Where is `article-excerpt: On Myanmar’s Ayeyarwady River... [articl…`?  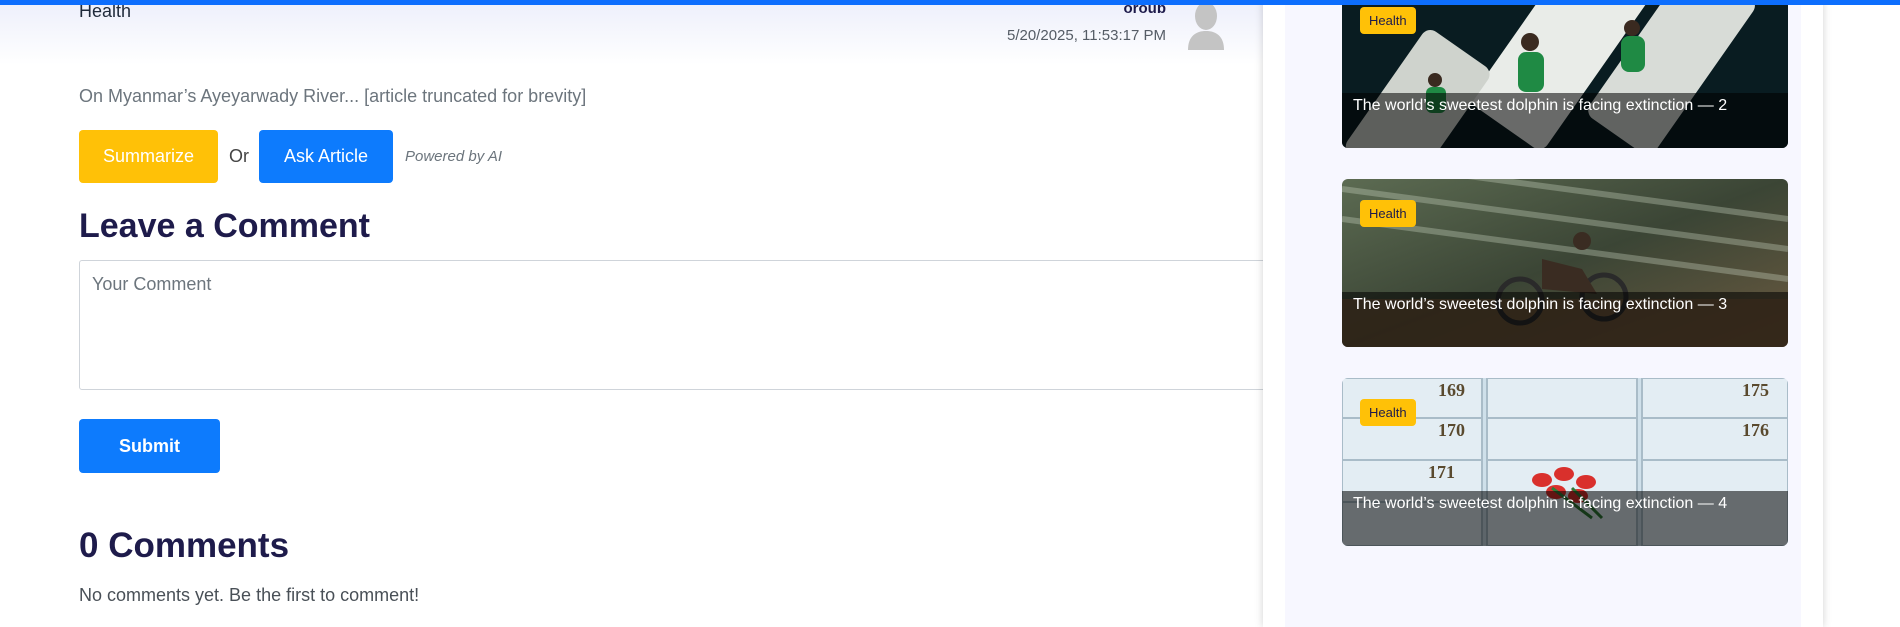
article-excerpt: On Myanmar’s Ayeyarwady River... [articl… is located at coordinates (333, 96).